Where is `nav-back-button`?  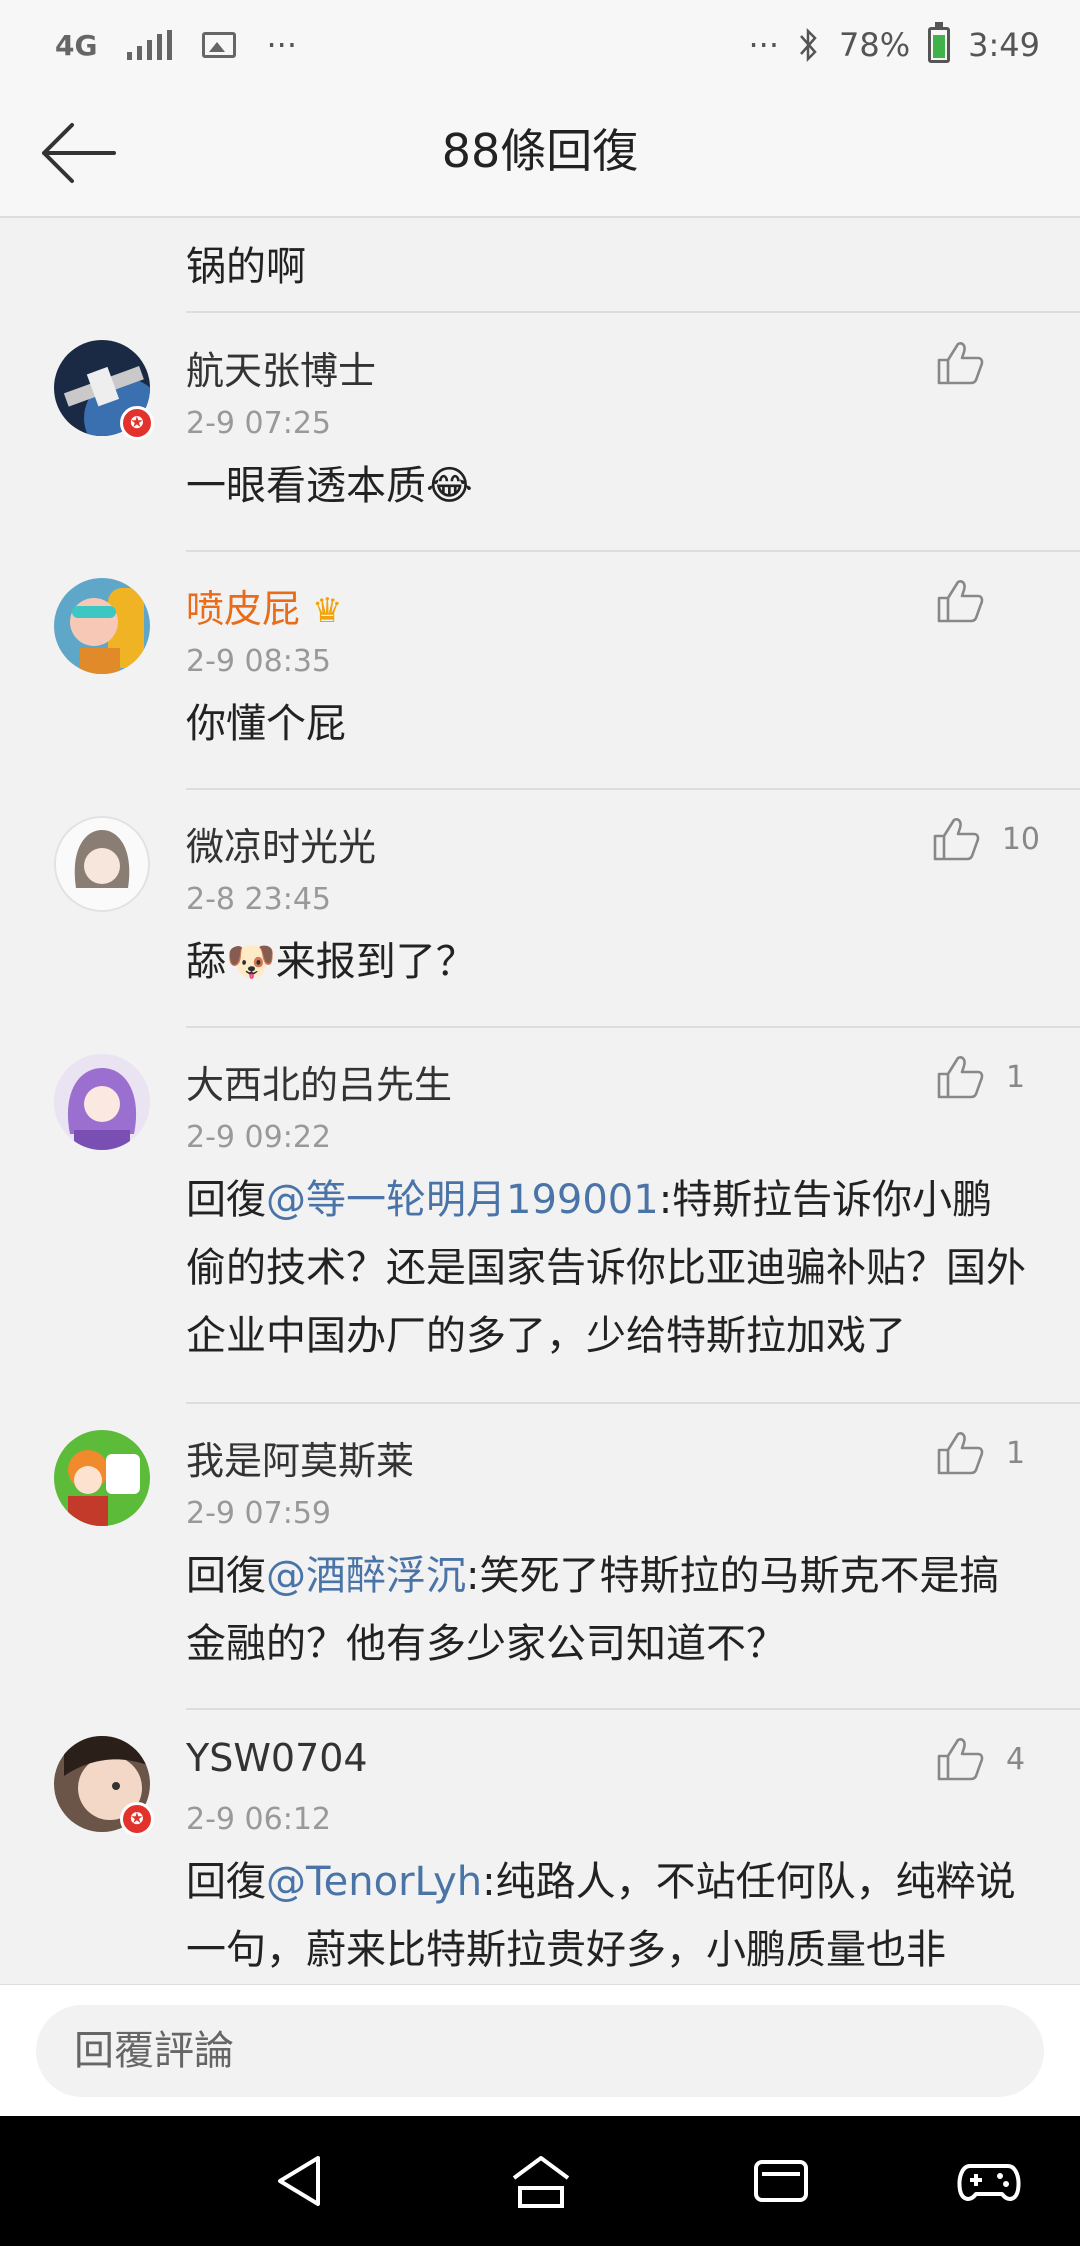
nav-back-button is located at coordinates (301, 2181).